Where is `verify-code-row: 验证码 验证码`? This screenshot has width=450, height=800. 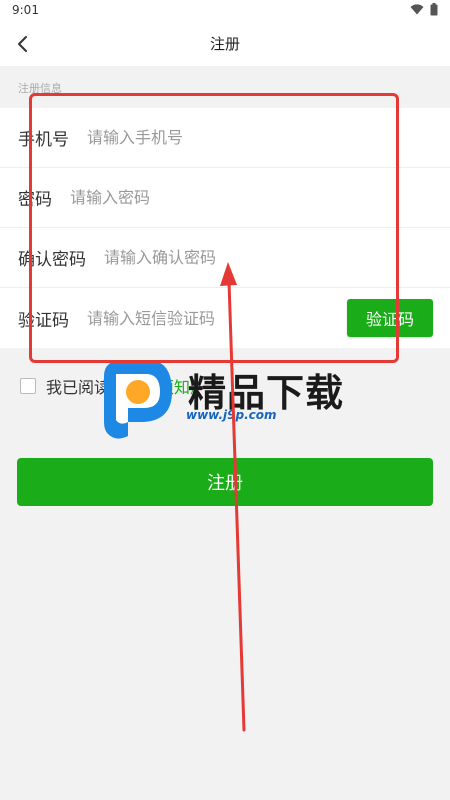 verify-code-row: 验证码 验证码 is located at coordinates (225, 318).